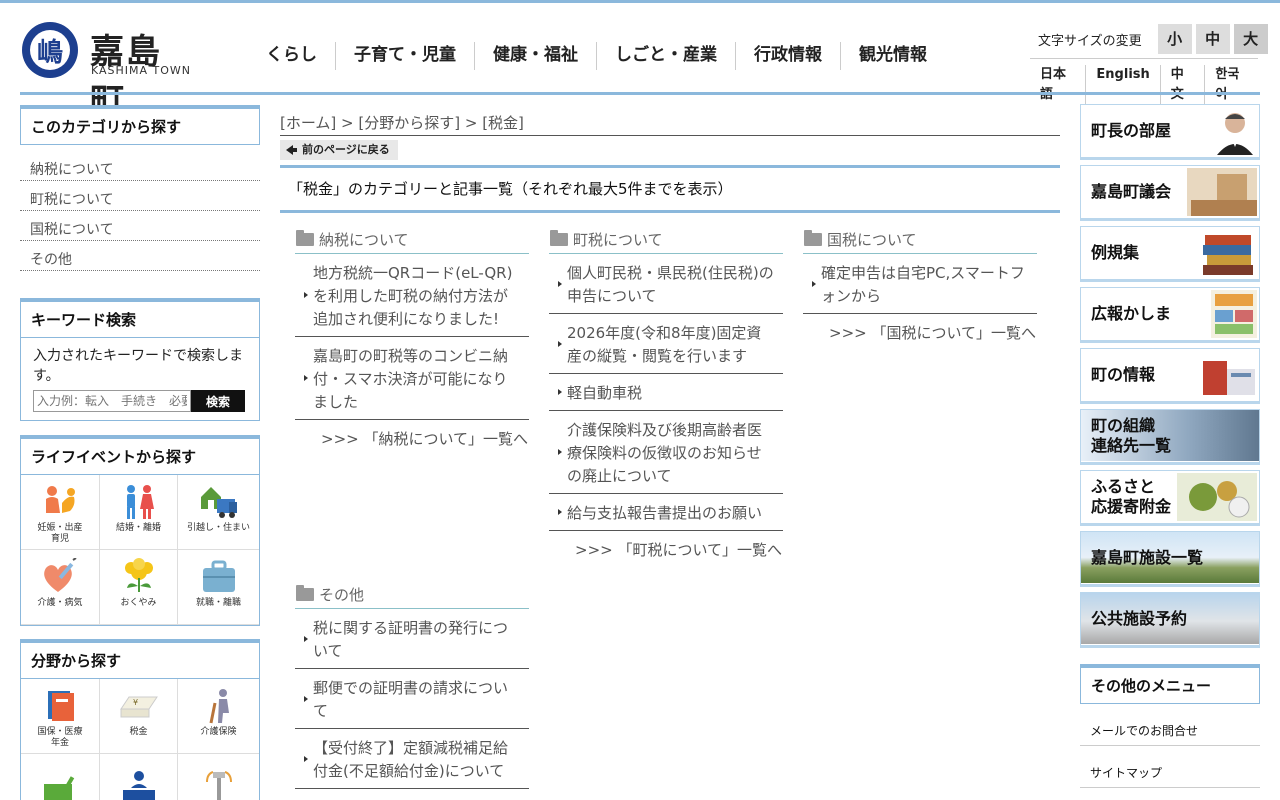  What do you see at coordinates (559, 238) in the screenshot?
I see `folder-icon` at bounding box center [559, 238].